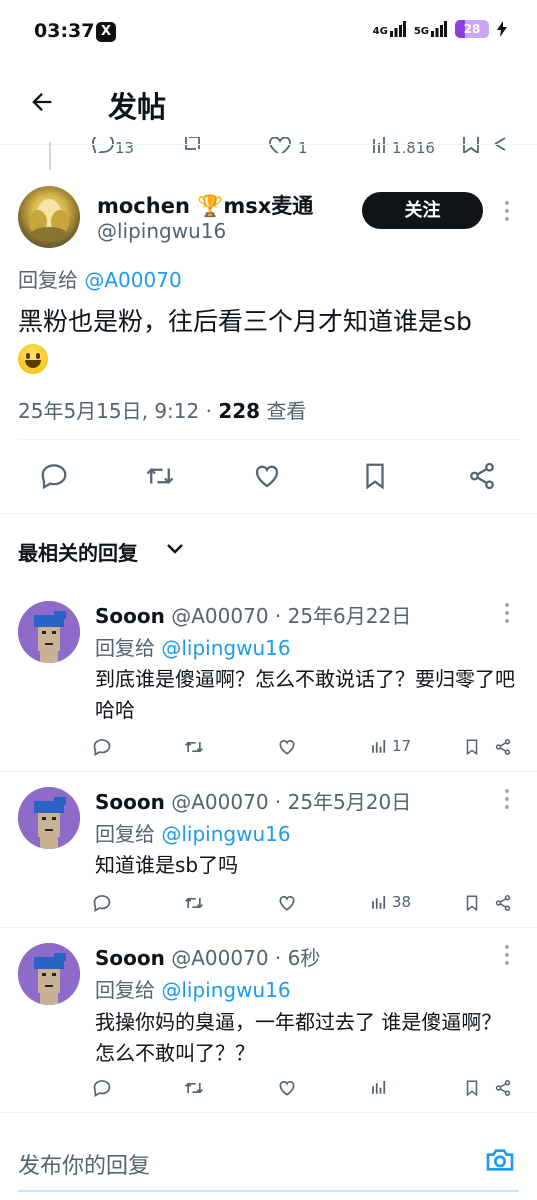 This screenshot has width=537, height=1200. What do you see at coordinates (268, 1089) in the screenshot?
I see `reply-actions` at bounding box center [268, 1089].